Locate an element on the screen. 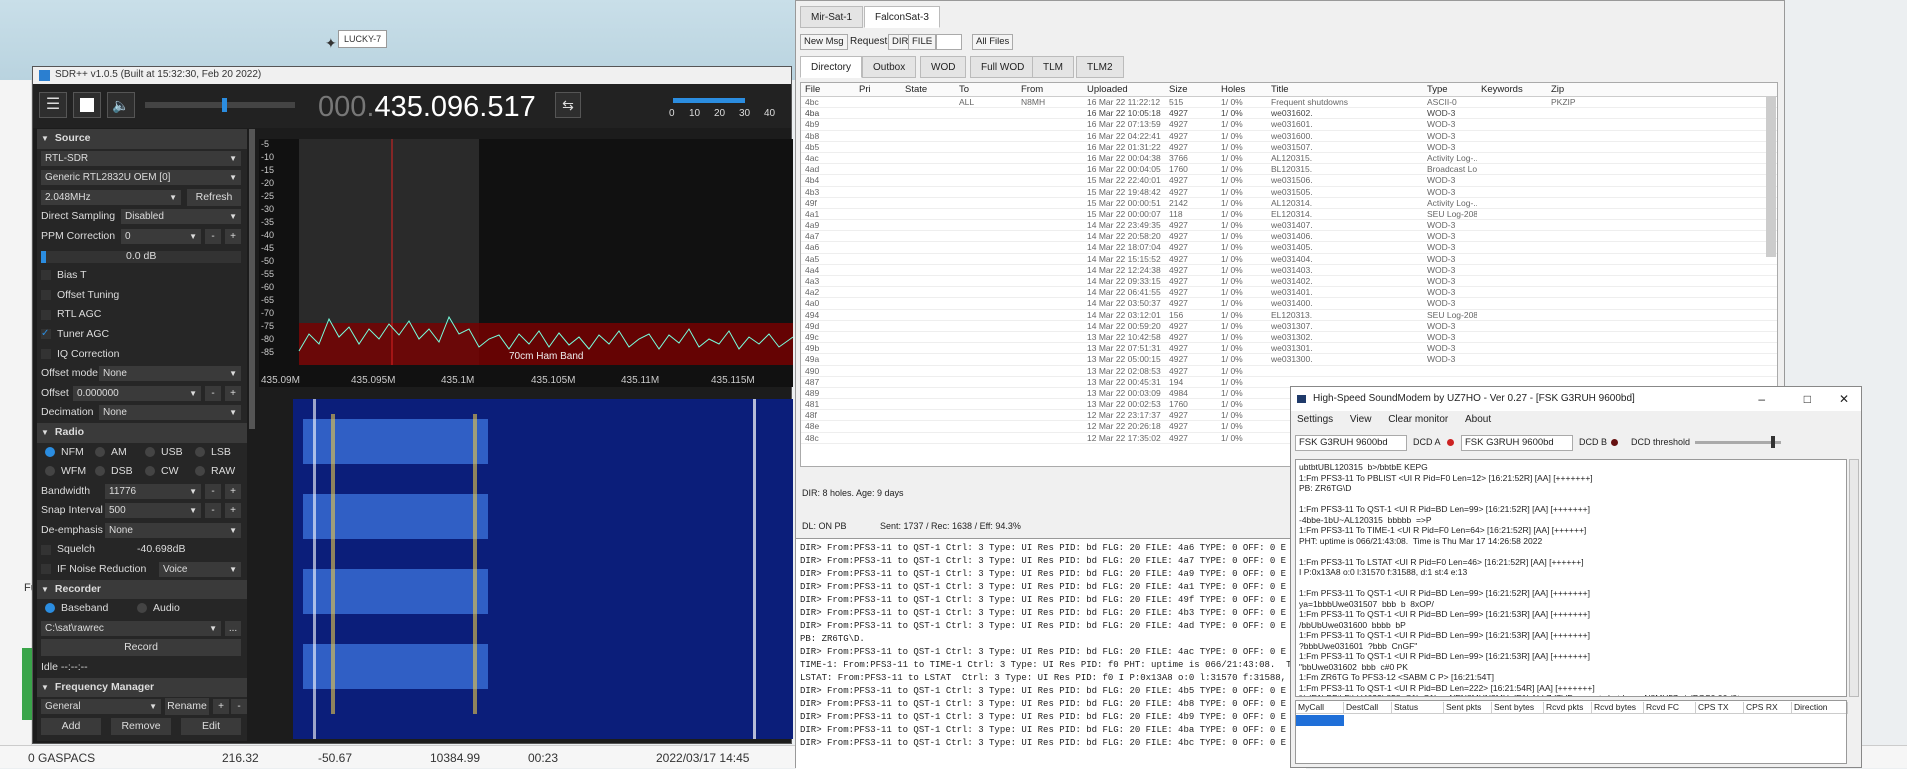 The width and height of the screenshot is (1907, 769). offset-mode-select: None is located at coordinates (170, 373).